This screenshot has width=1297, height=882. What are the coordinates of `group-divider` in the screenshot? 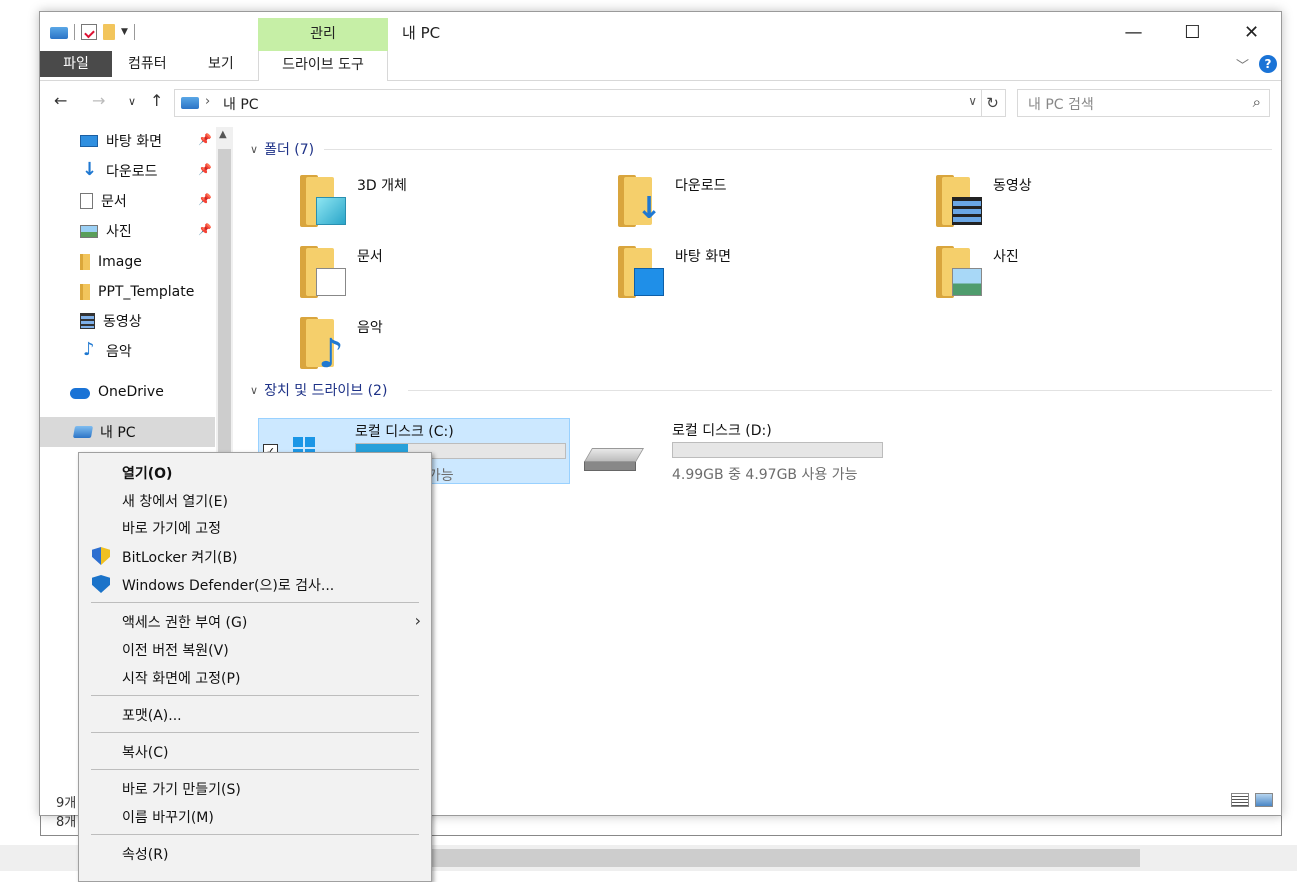 It's located at (840, 390).